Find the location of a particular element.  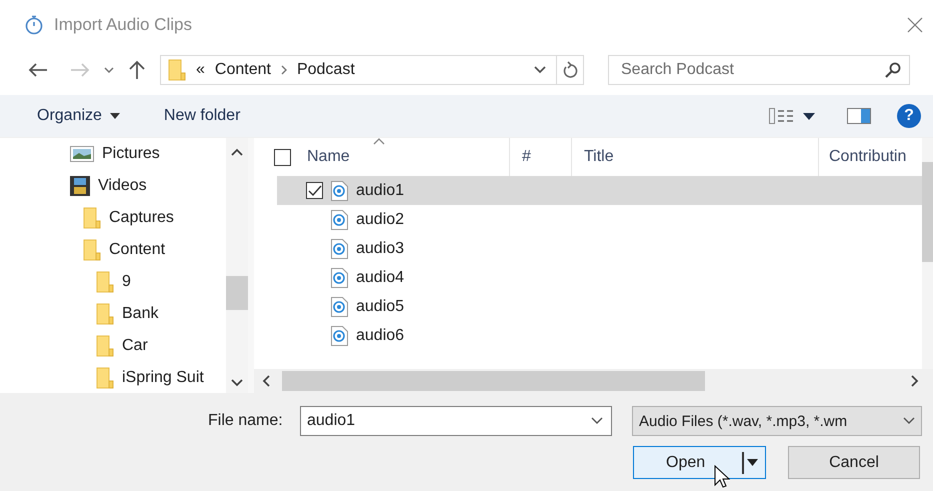

file-name: audio1 is located at coordinates (380, 191).